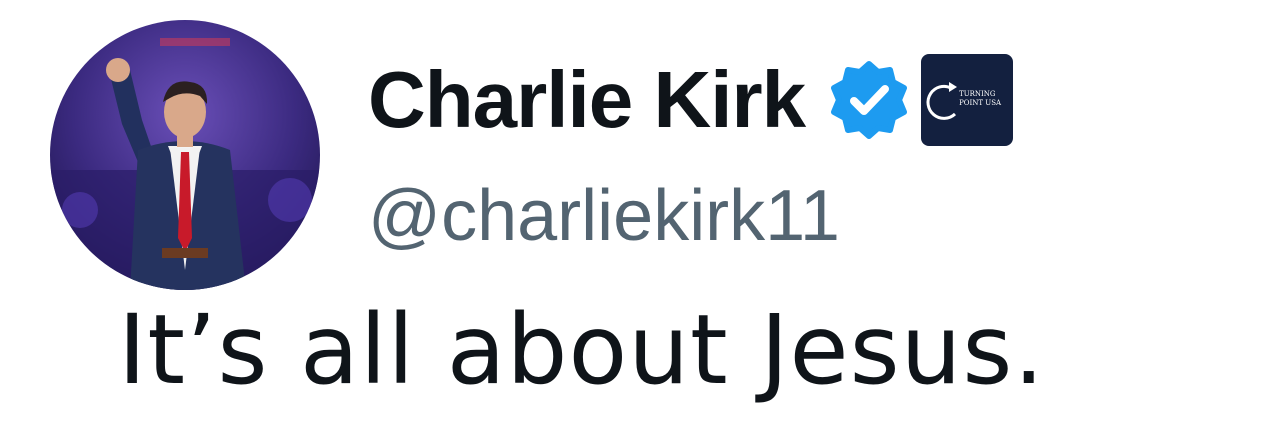  I want to click on affiliate-badge: TURNING POINT USA, so click(967, 100).